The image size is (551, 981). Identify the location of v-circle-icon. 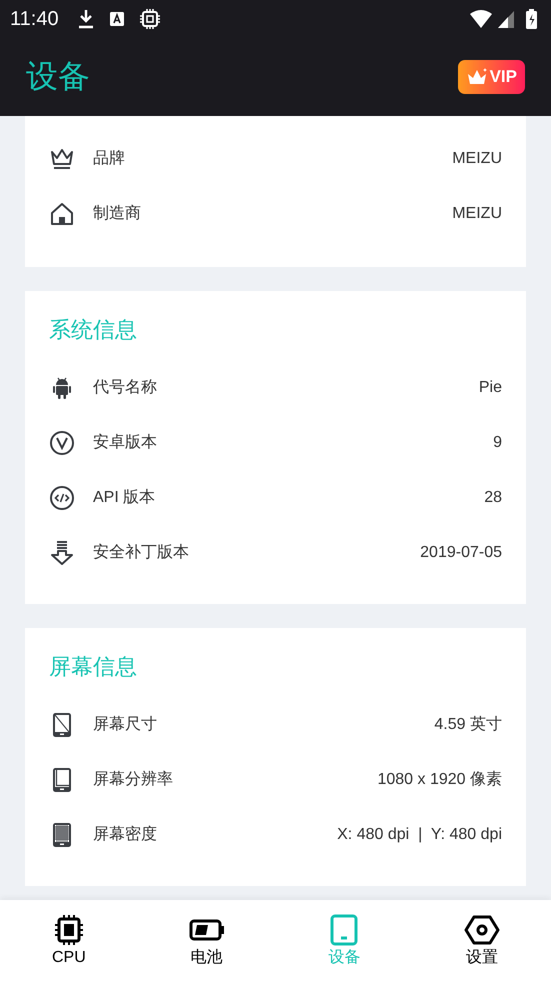
(62, 443).